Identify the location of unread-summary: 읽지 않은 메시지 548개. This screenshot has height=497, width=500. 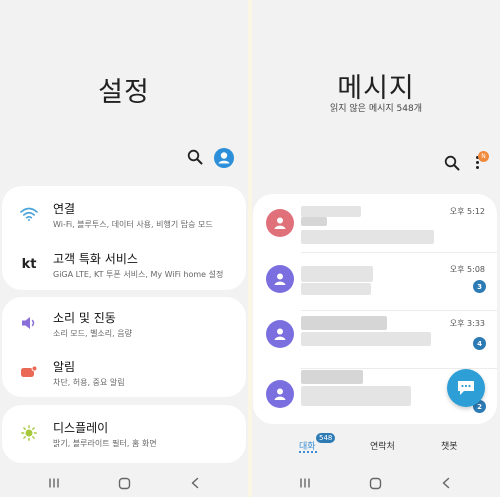
(375, 109).